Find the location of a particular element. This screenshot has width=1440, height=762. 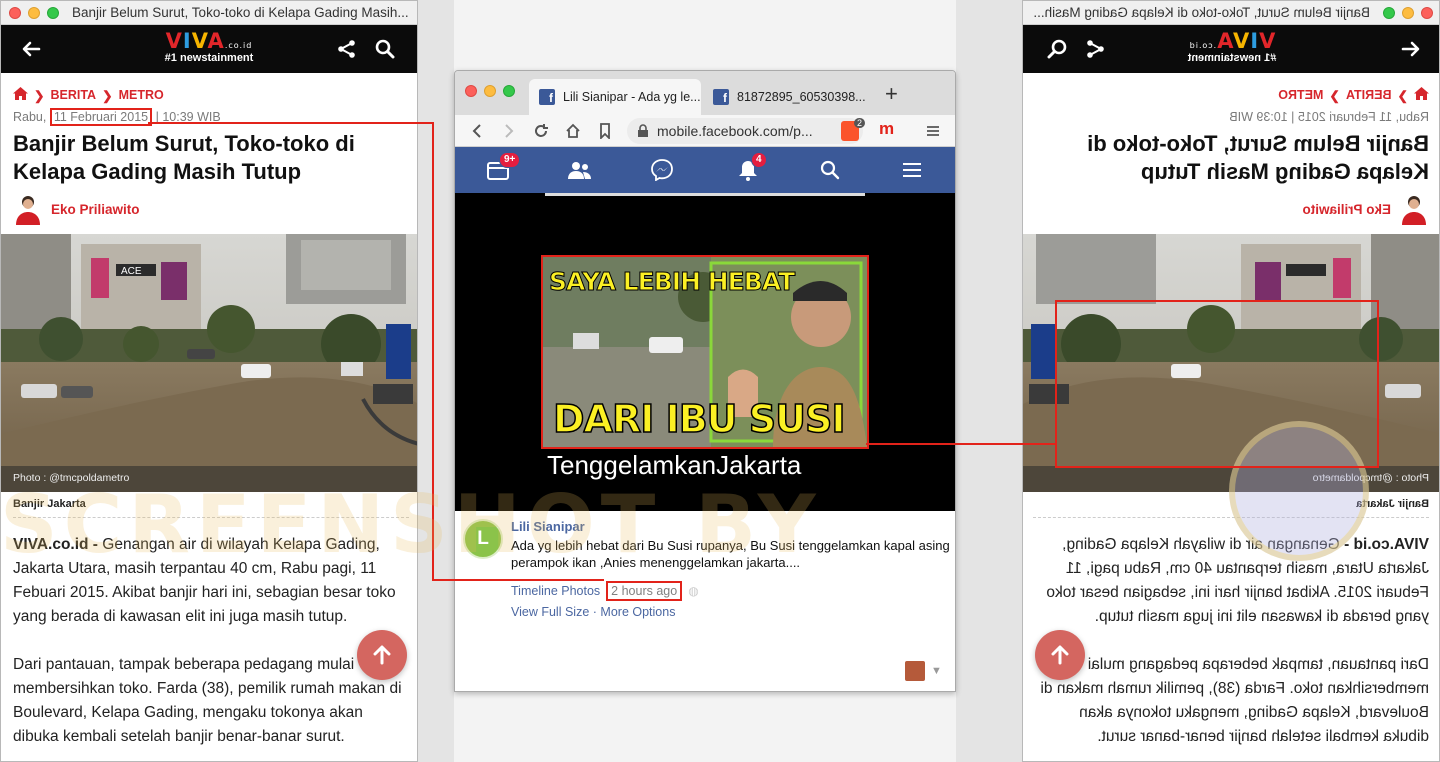

friends-icon is located at coordinates (580, 170).